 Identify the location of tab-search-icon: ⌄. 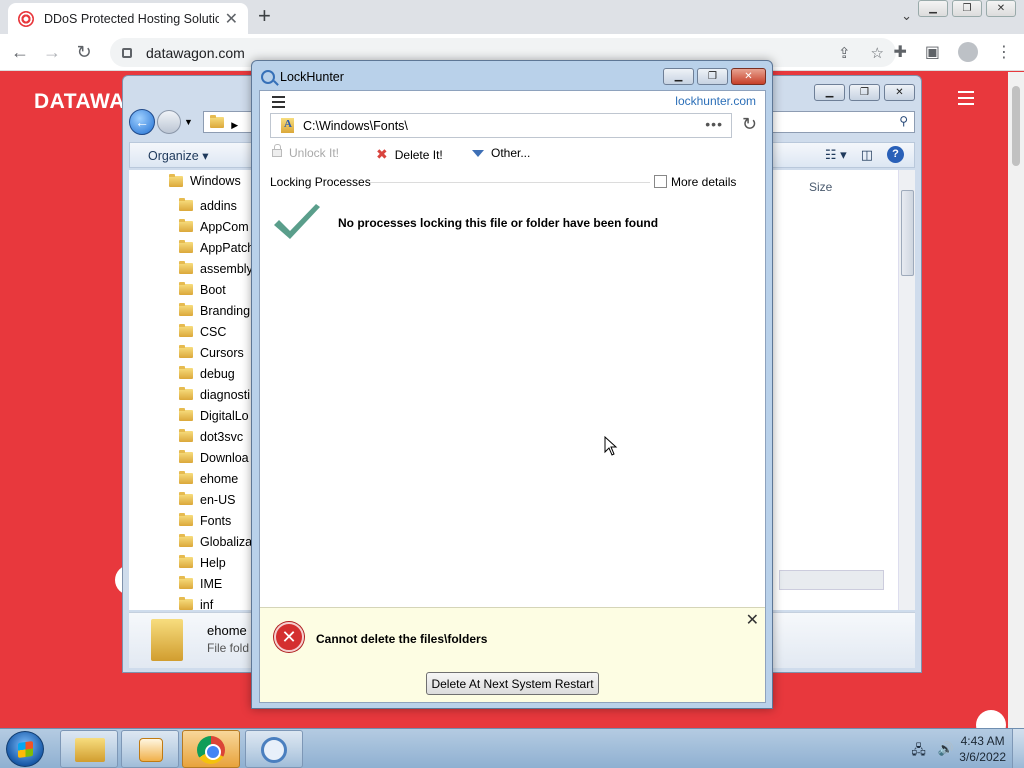
(906, 16).